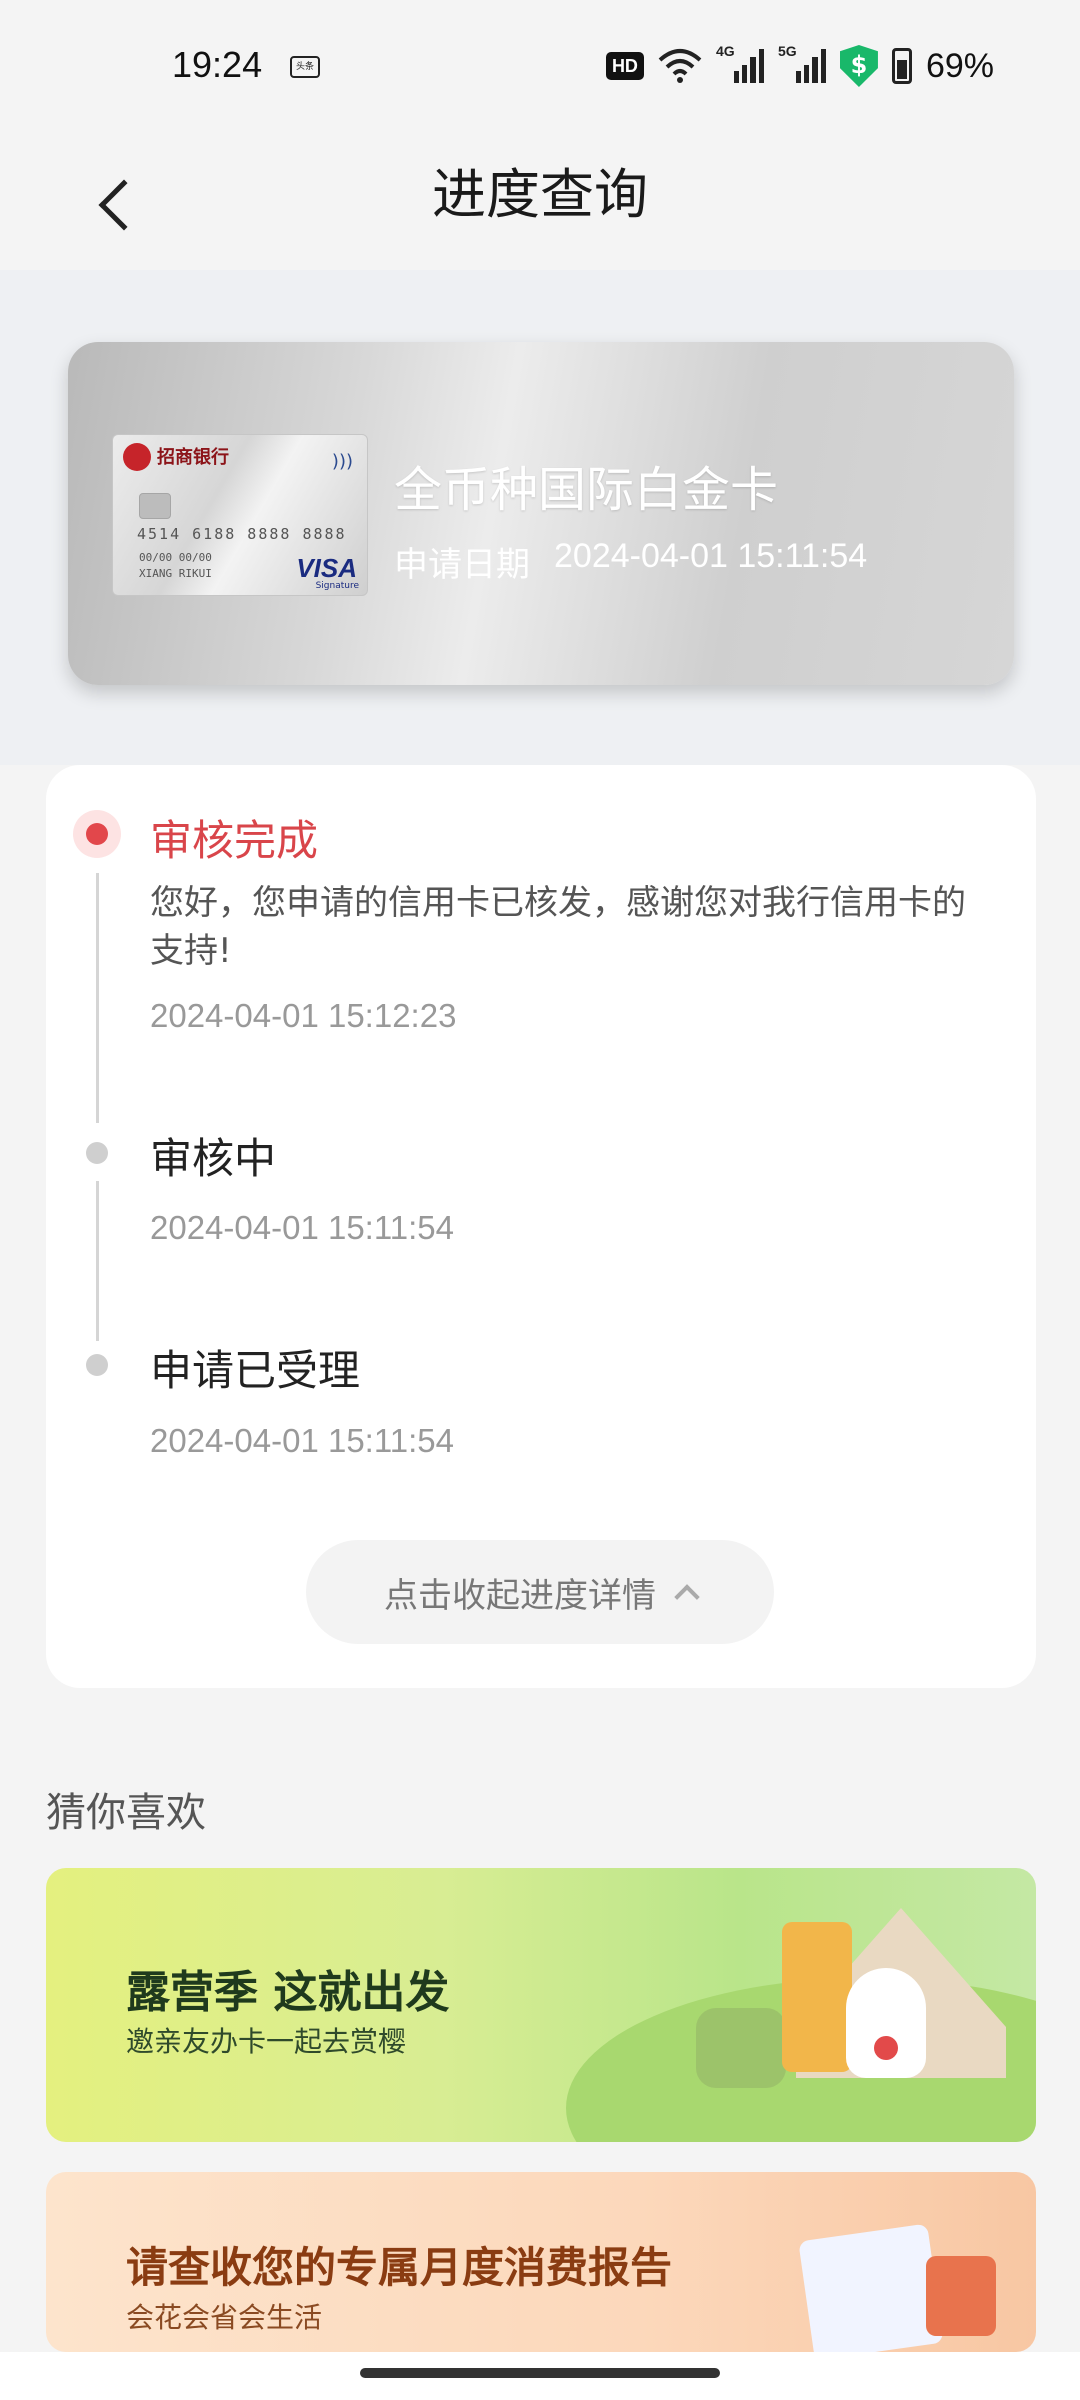 Image resolution: width=1080 pixels, height=2400 pixels. I want to click on status-time: 19:24, so click(217, 64).